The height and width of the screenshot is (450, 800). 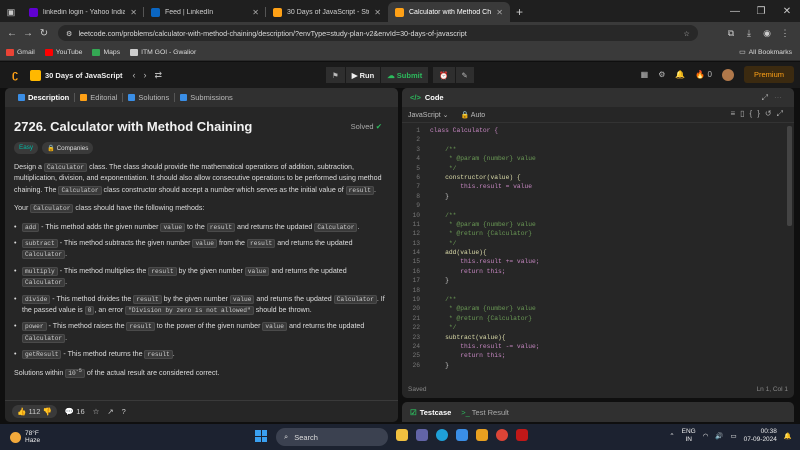 I want to click on debug-icon: ⚑, so click(x=335, y=75).